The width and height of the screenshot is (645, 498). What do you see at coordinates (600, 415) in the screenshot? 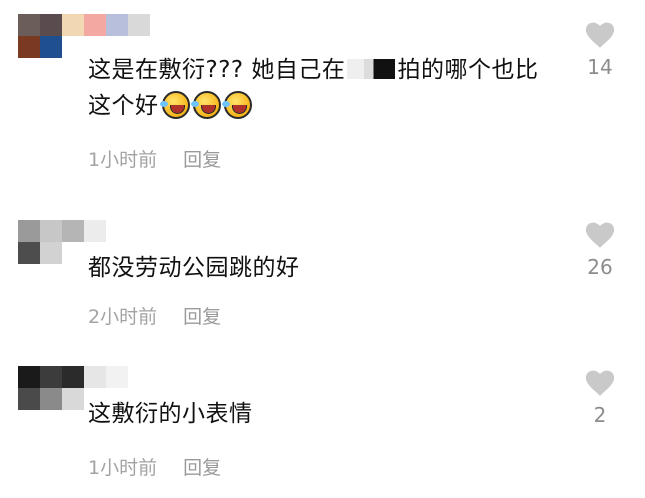
I see `like-count: 2` at bounding box center [600, 415].